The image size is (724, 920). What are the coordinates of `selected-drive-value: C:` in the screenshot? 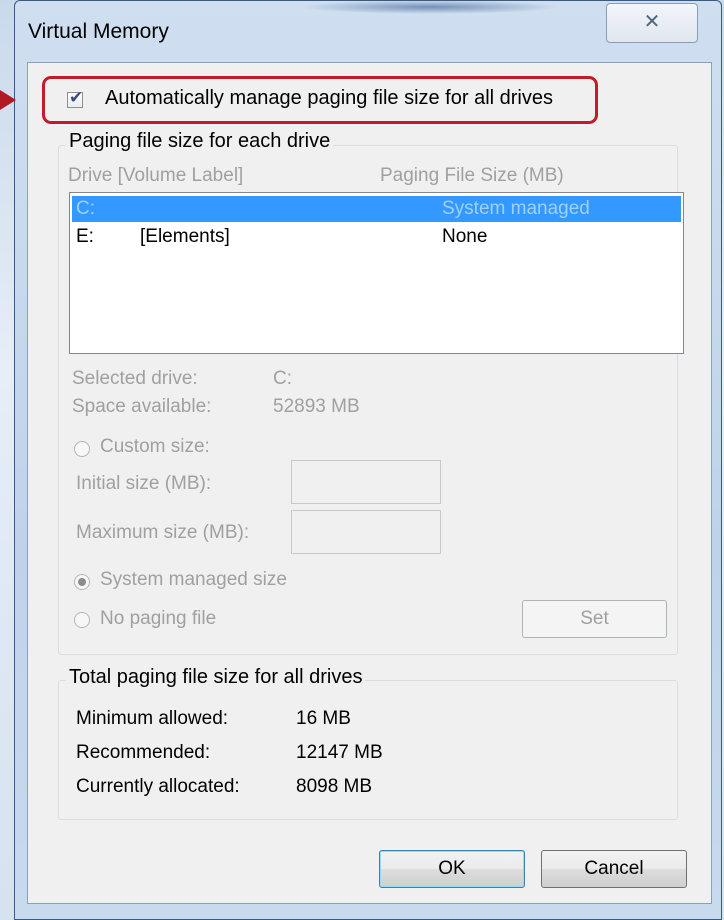 It's located at (282, 378).